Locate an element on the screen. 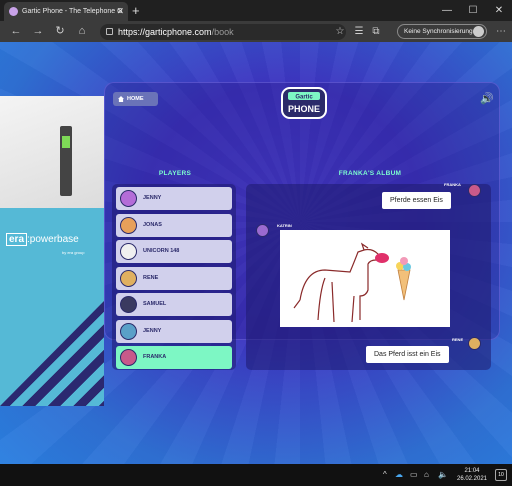  player-name: RENE is located at coordinates (151, 277).